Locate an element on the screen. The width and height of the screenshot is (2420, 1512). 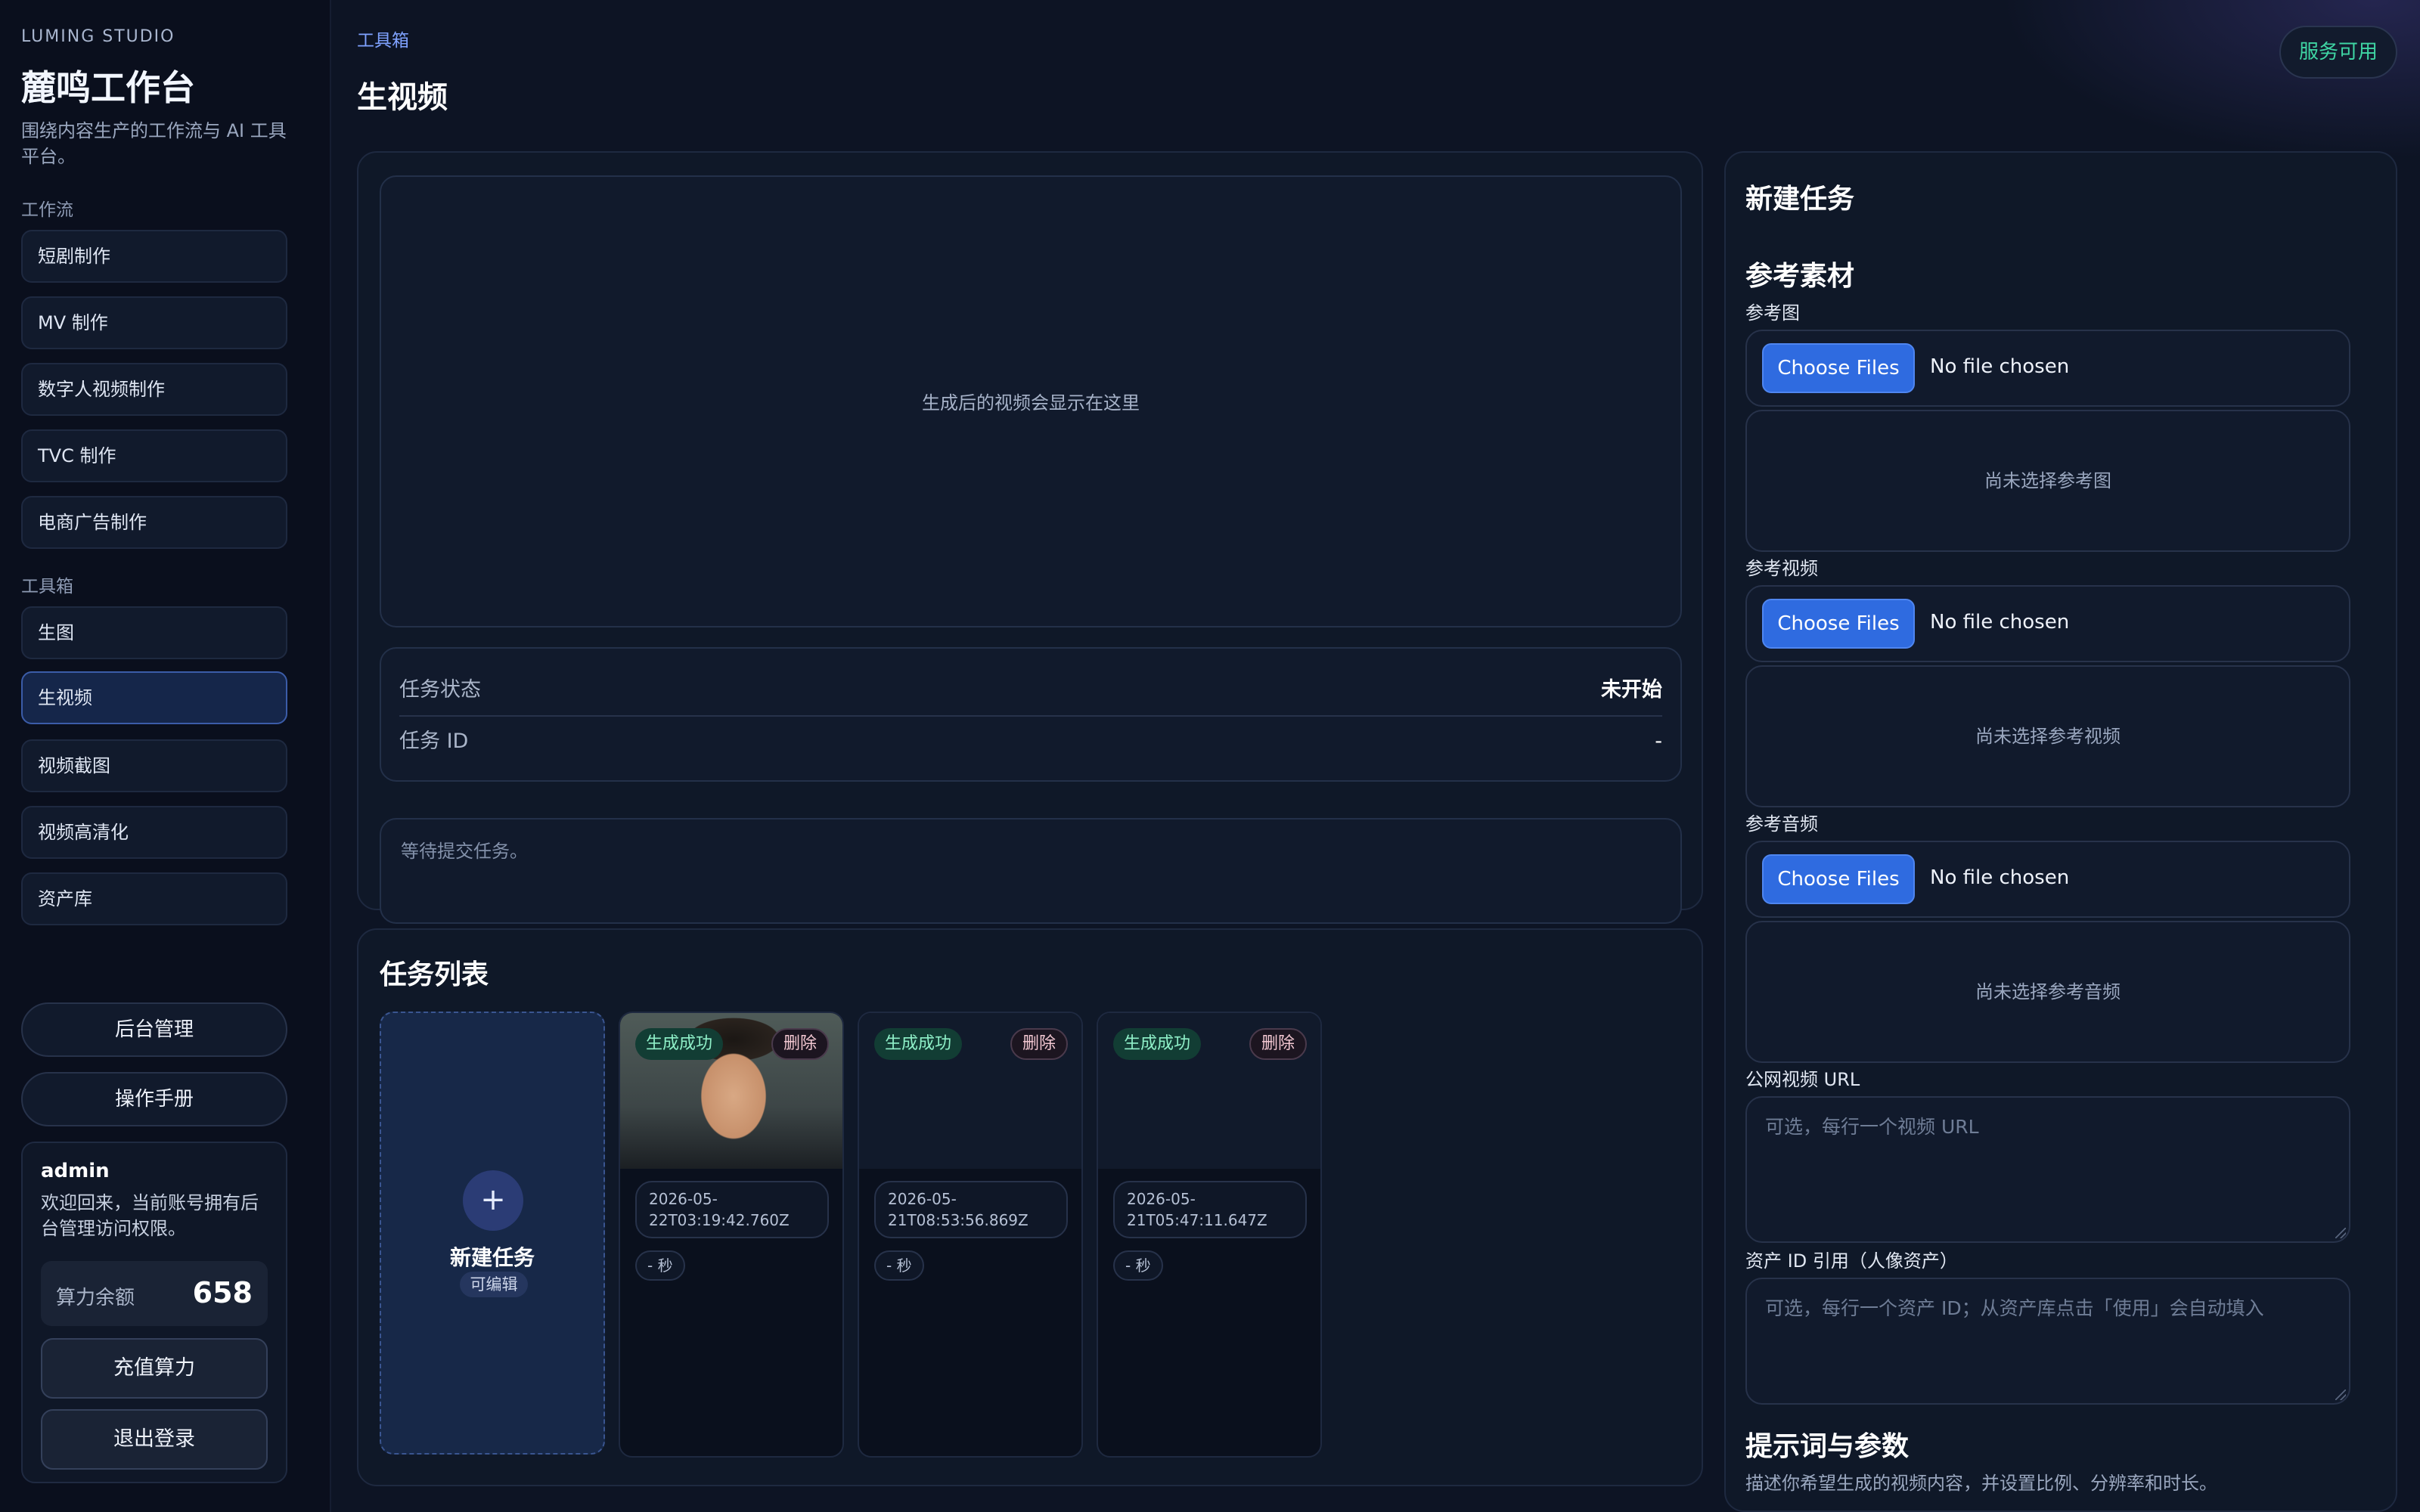
task-card: 生成成功 删除 2026-05- 21T05:47:11.647Z - 秒 is located at coordinates (1209, 1235).